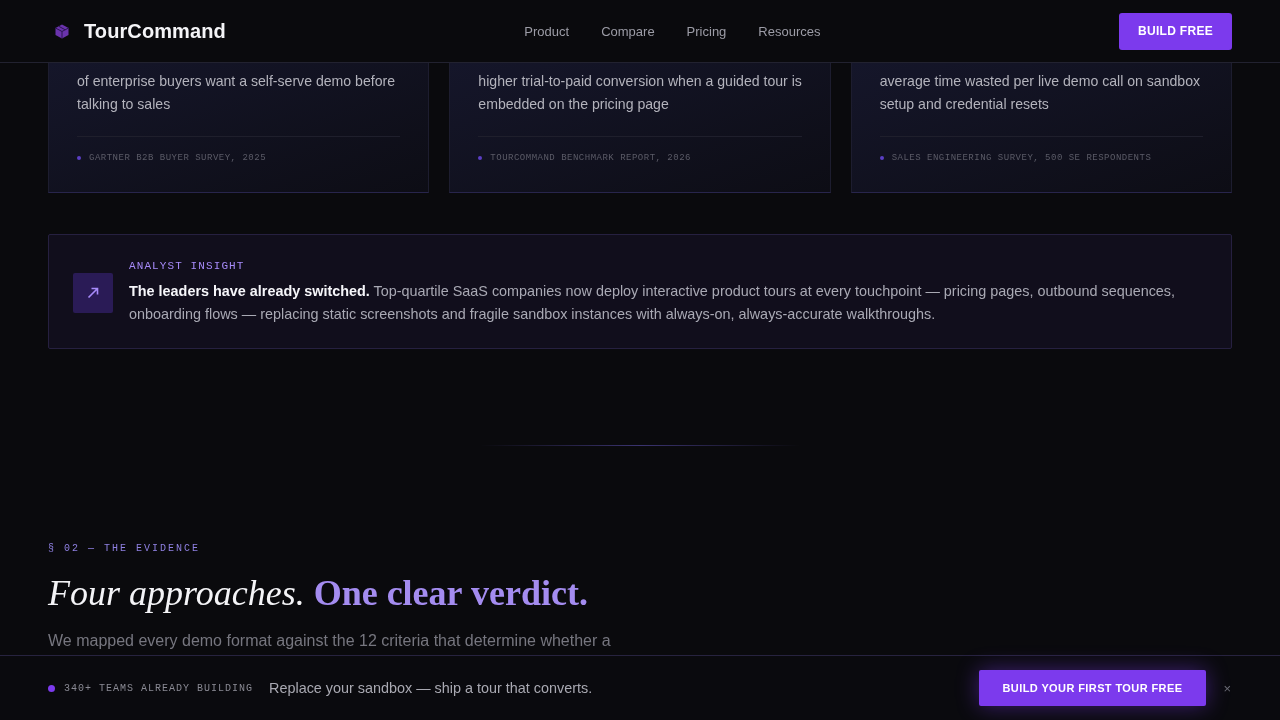 This screenshot has width=1280, height=720. What do you see at coordinates (159, 688) in the screenshot?
I see `teams-count-label: 340+ TEAMS ALREADY BUILDING` at bounding box center [159, 688].